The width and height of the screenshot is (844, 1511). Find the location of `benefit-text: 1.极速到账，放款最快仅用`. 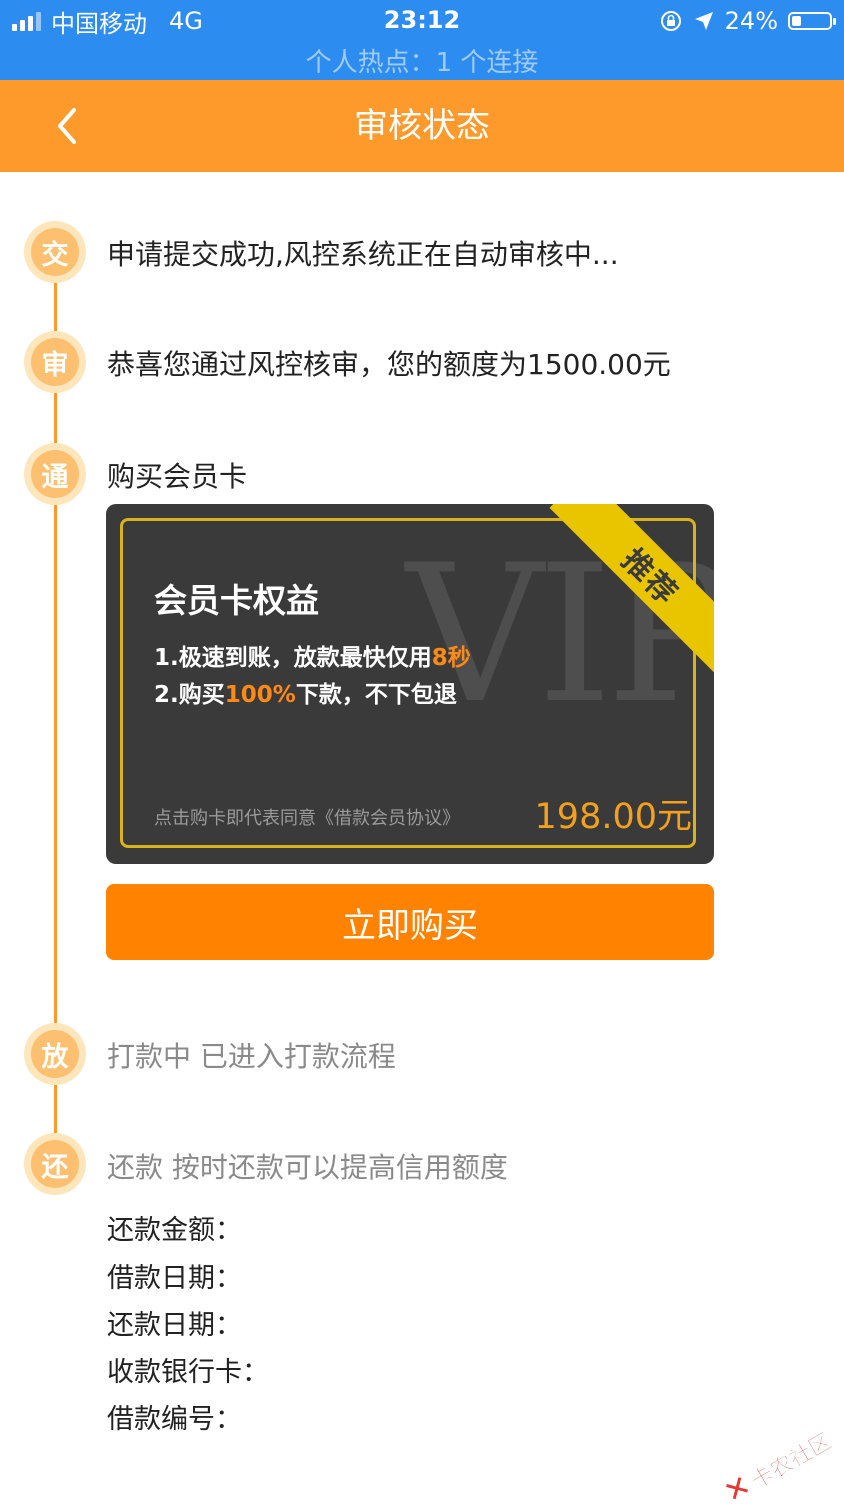

benefit-text: 1.极速到账，放款最快仅用 is located at coordinates (293, 658).